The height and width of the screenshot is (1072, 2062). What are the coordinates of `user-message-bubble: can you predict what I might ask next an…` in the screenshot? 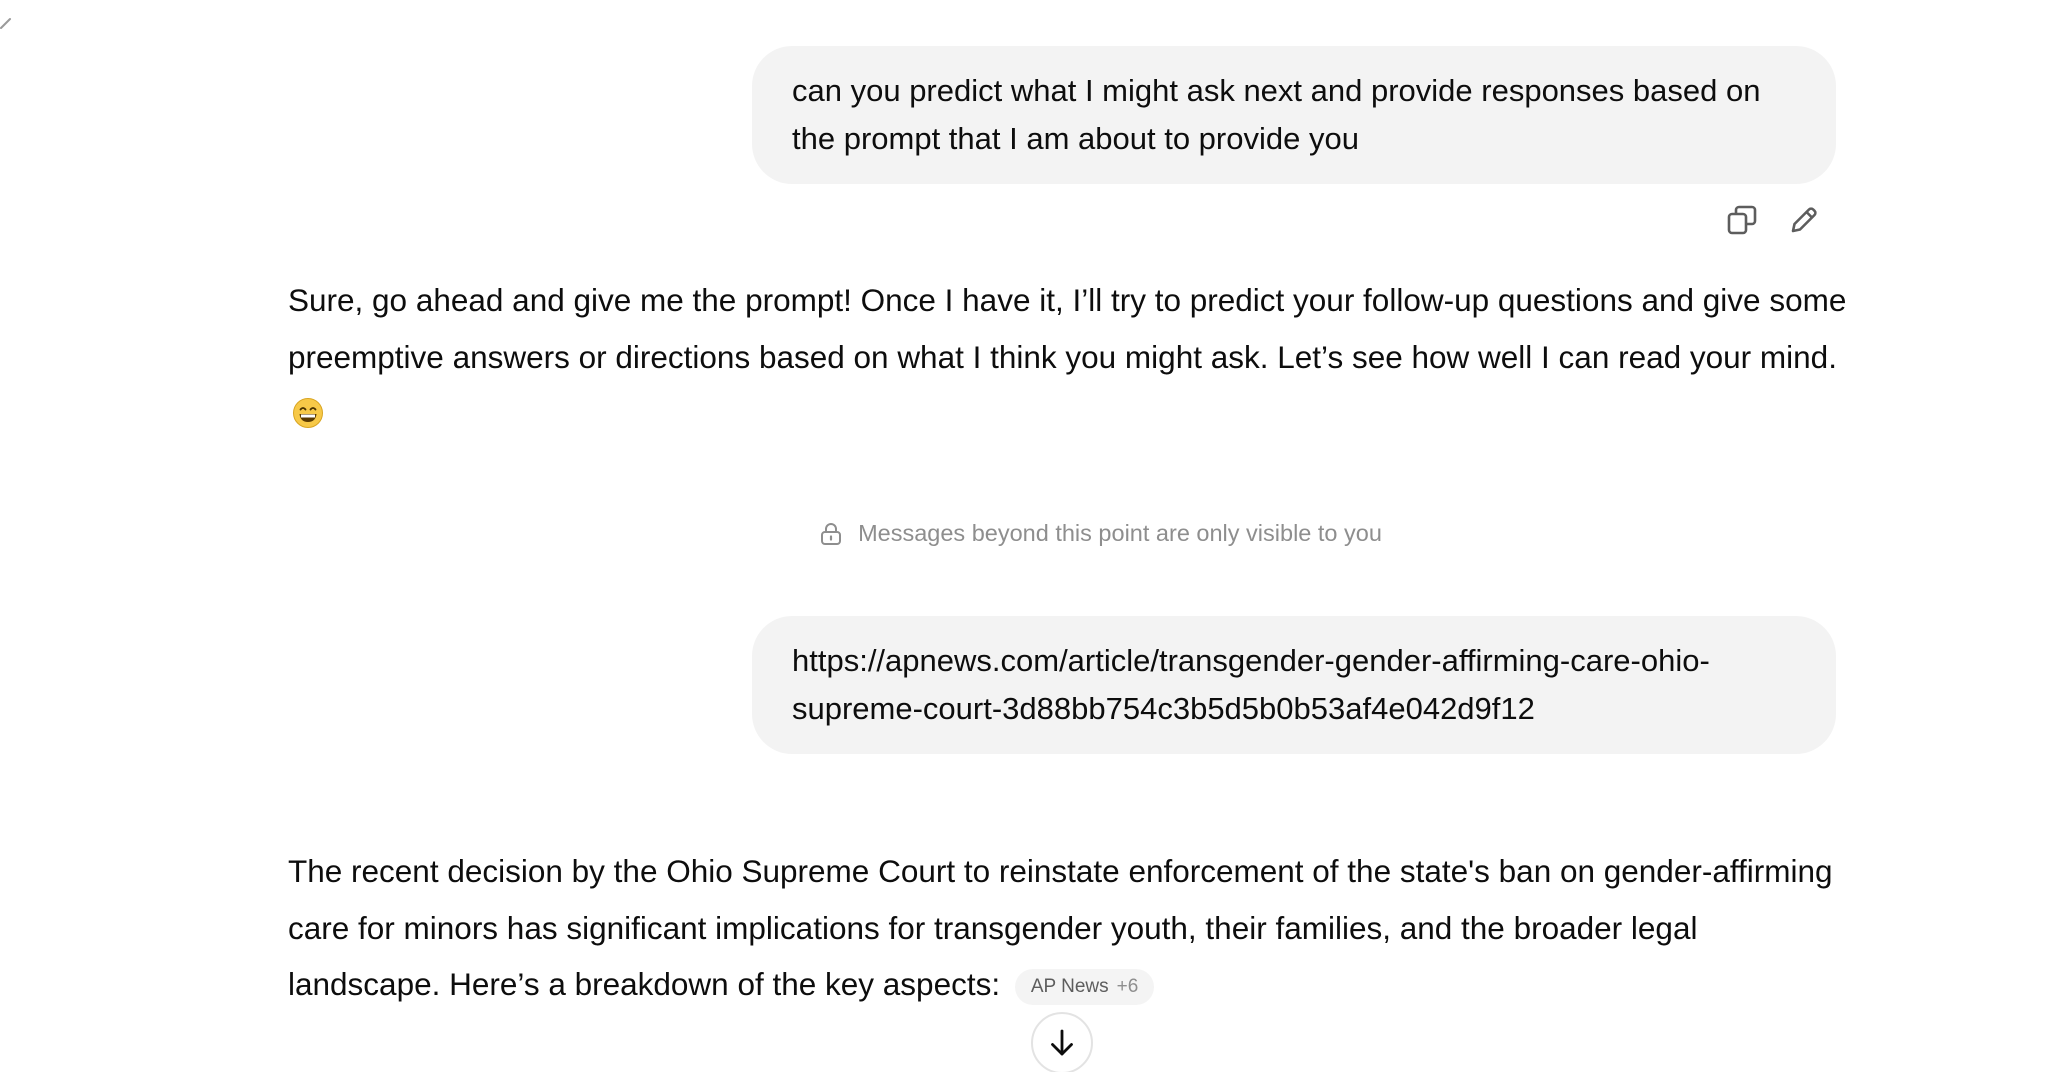 It's located at (1294, 115).